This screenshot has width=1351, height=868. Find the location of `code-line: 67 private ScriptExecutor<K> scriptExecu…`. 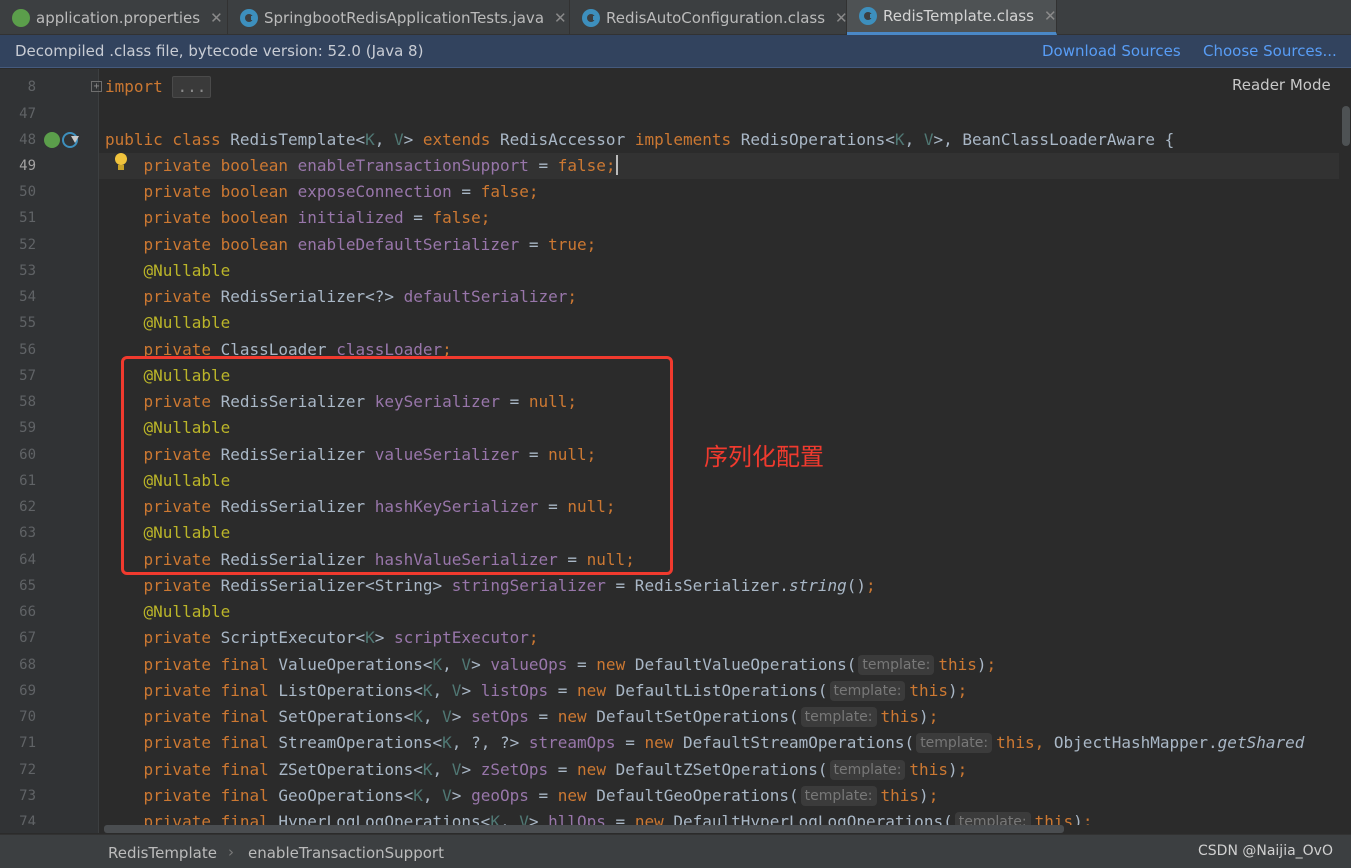

code-line: 67 private ScriptExecutor<K> scriptExecu… is located at coordinates (670, 638).